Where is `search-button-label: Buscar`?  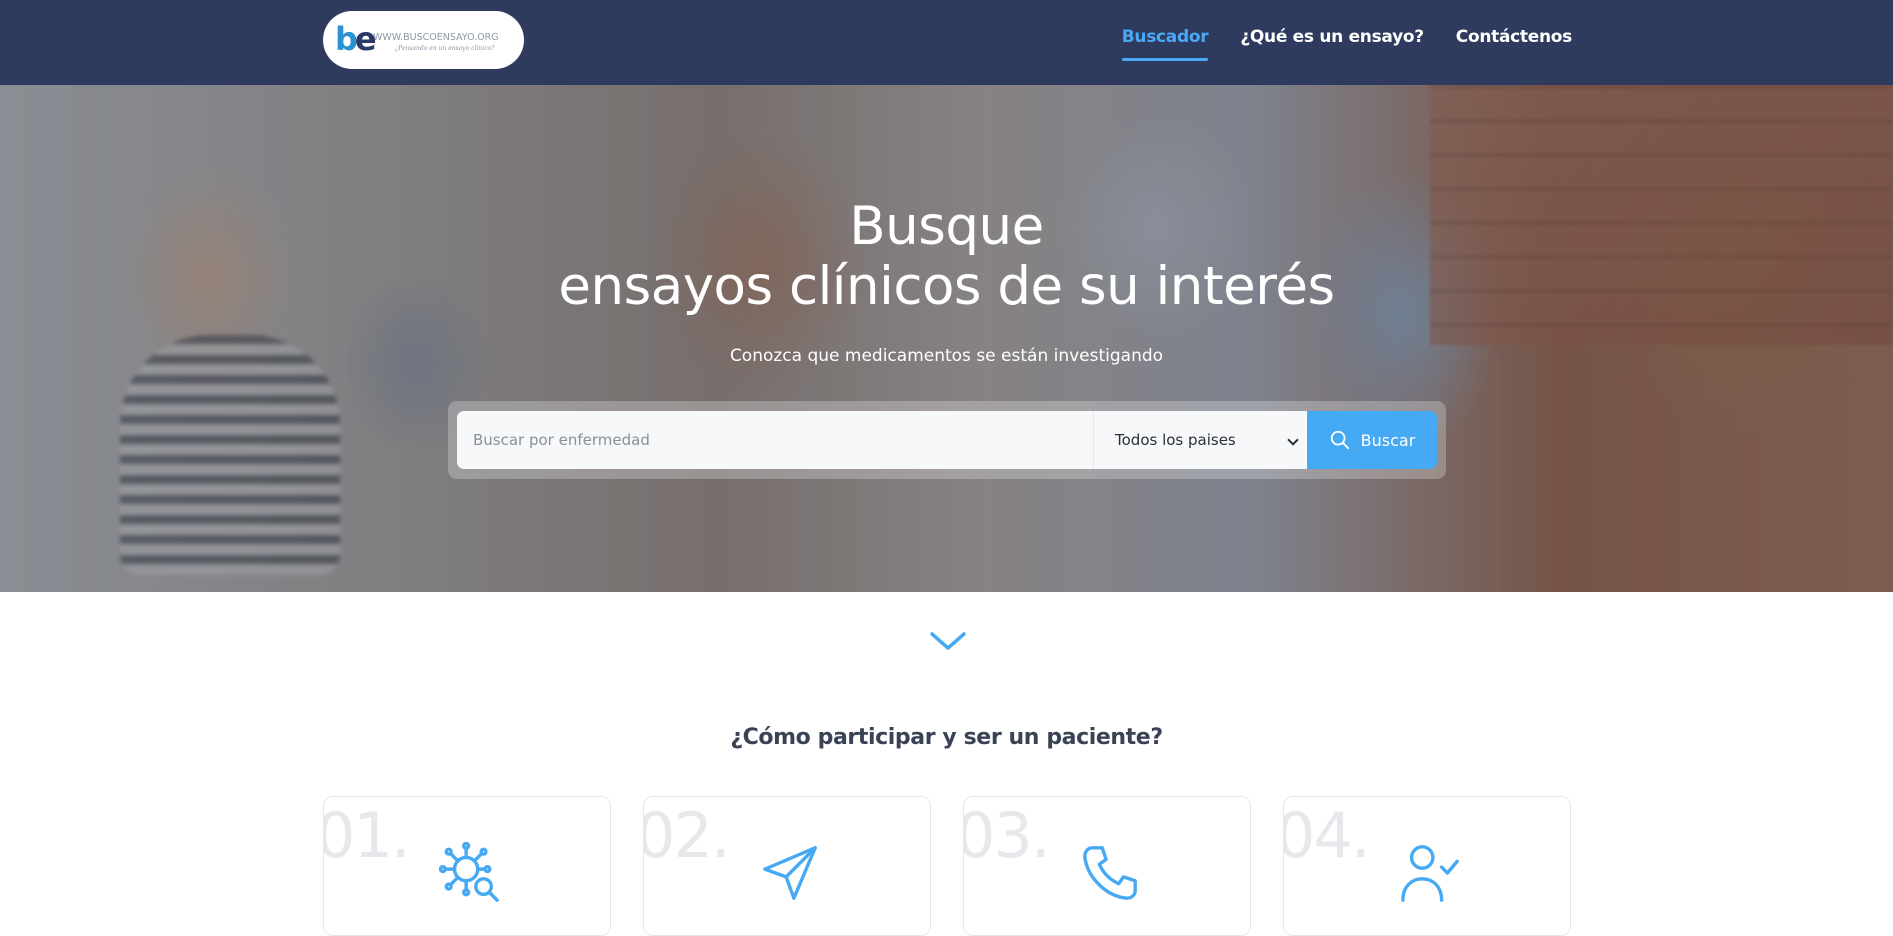 search-button-label: Buscar is located at coordinates (1388, 440).